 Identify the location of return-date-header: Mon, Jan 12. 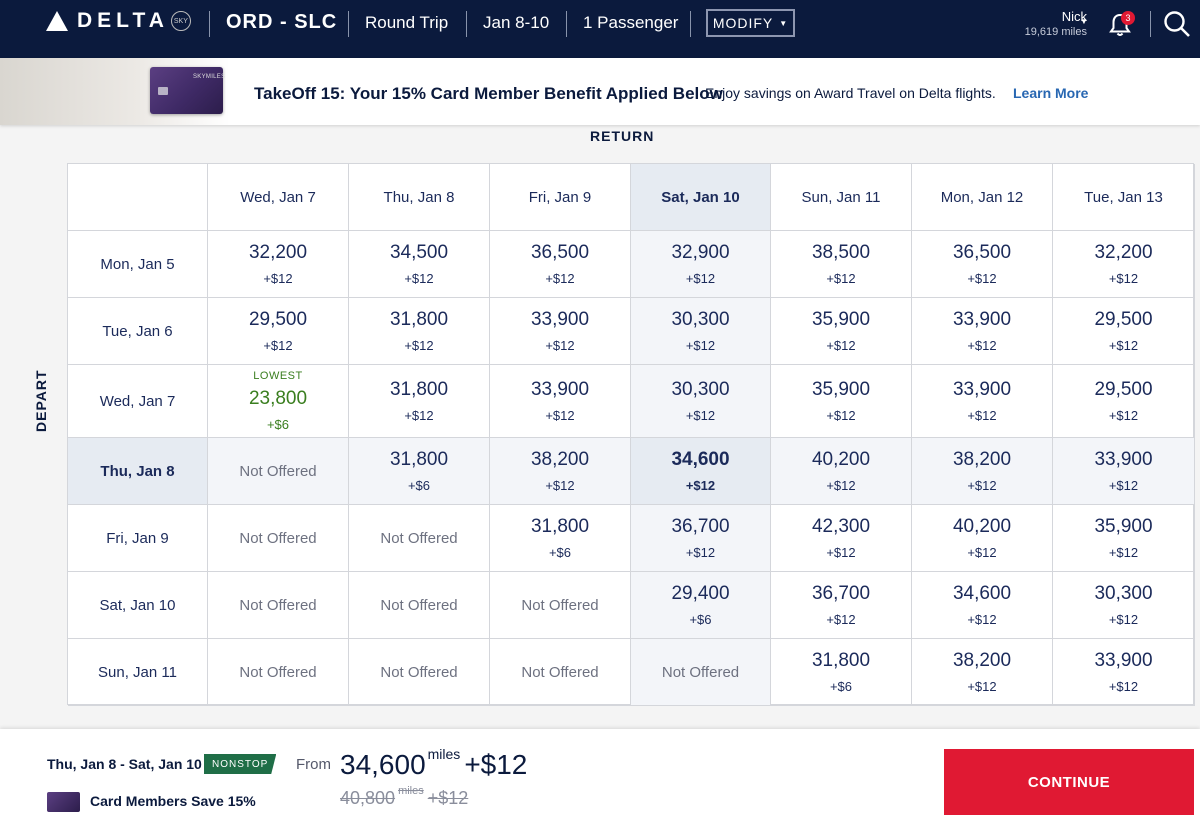
(982, 197).